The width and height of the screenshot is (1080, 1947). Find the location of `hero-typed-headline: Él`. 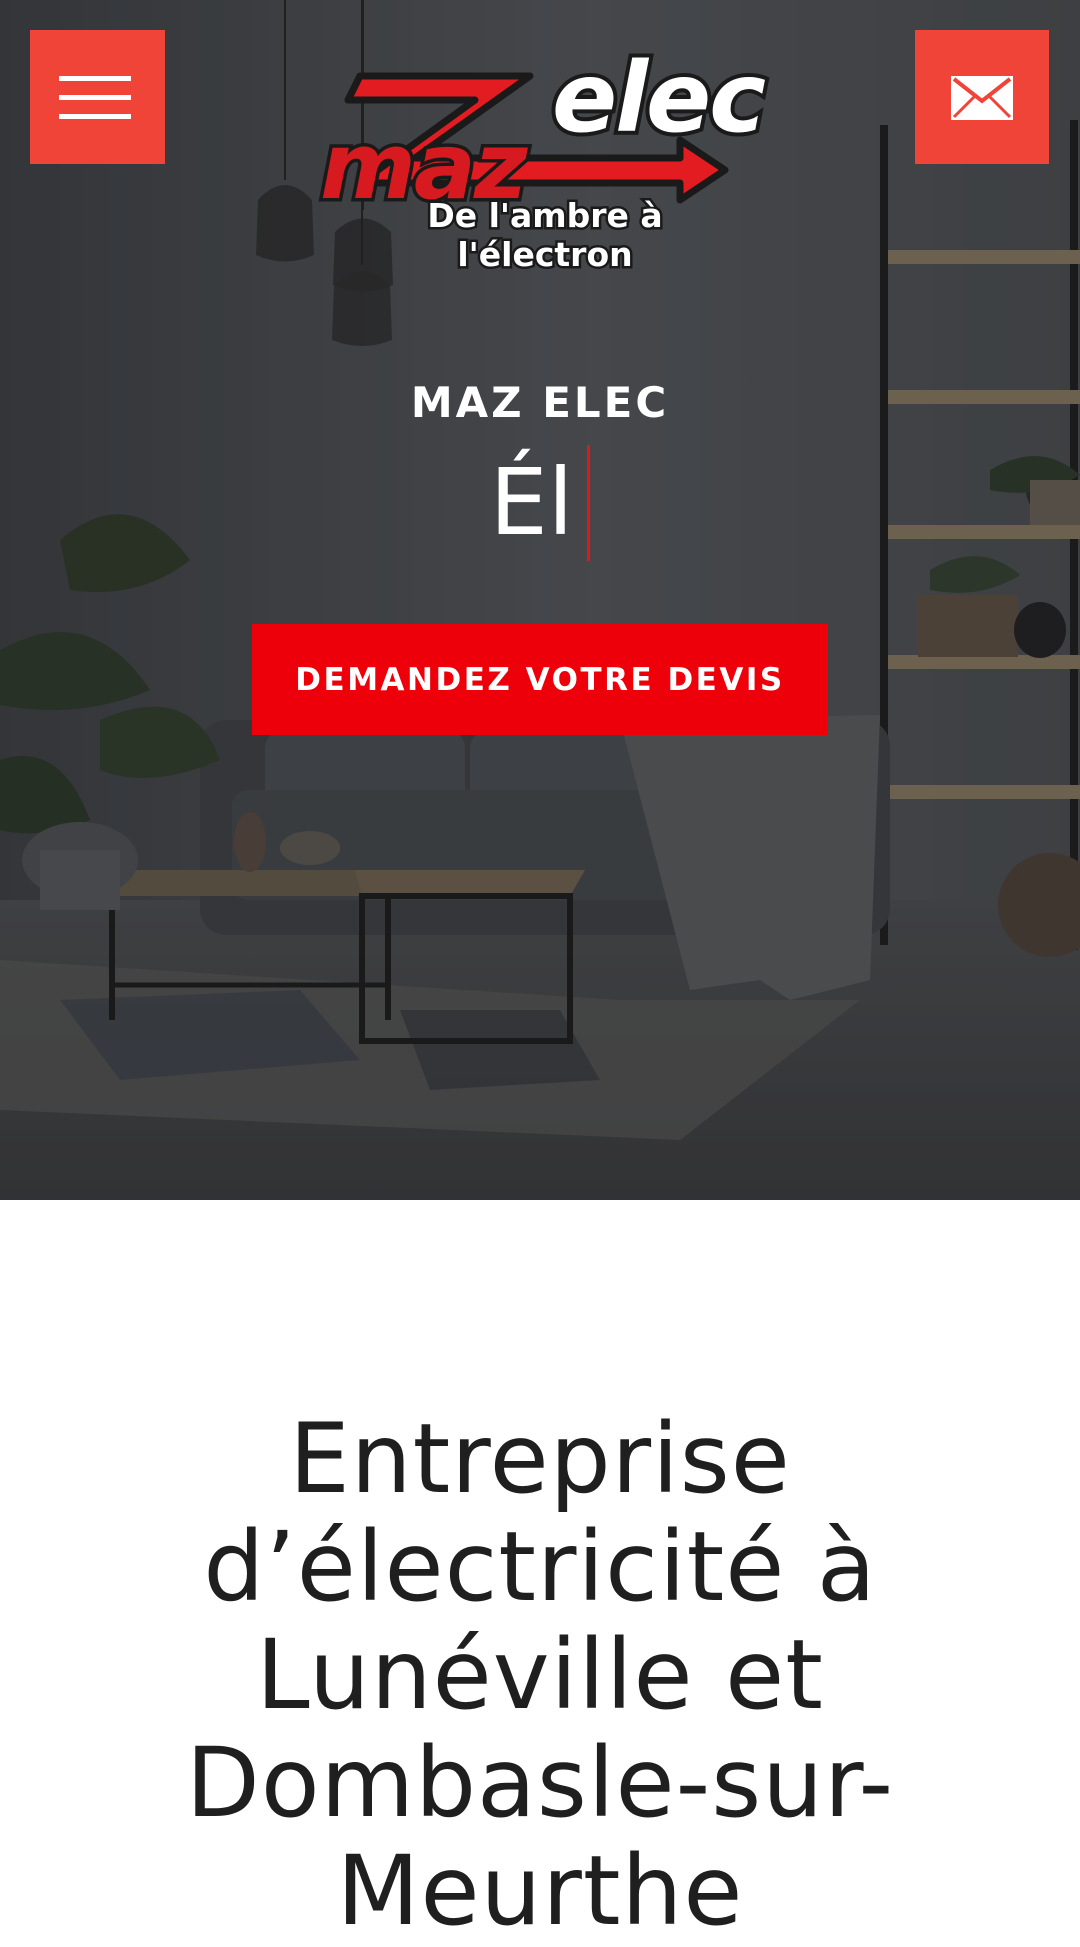

hero-typed-headline: Él is located at coordinates (540, 505).